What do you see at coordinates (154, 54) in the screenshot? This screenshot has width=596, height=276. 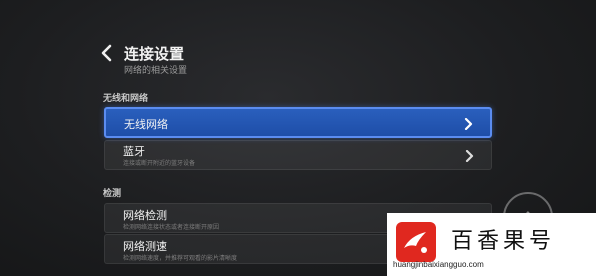 I see `page-title: 连接设置` at bounding box center [154, 54].